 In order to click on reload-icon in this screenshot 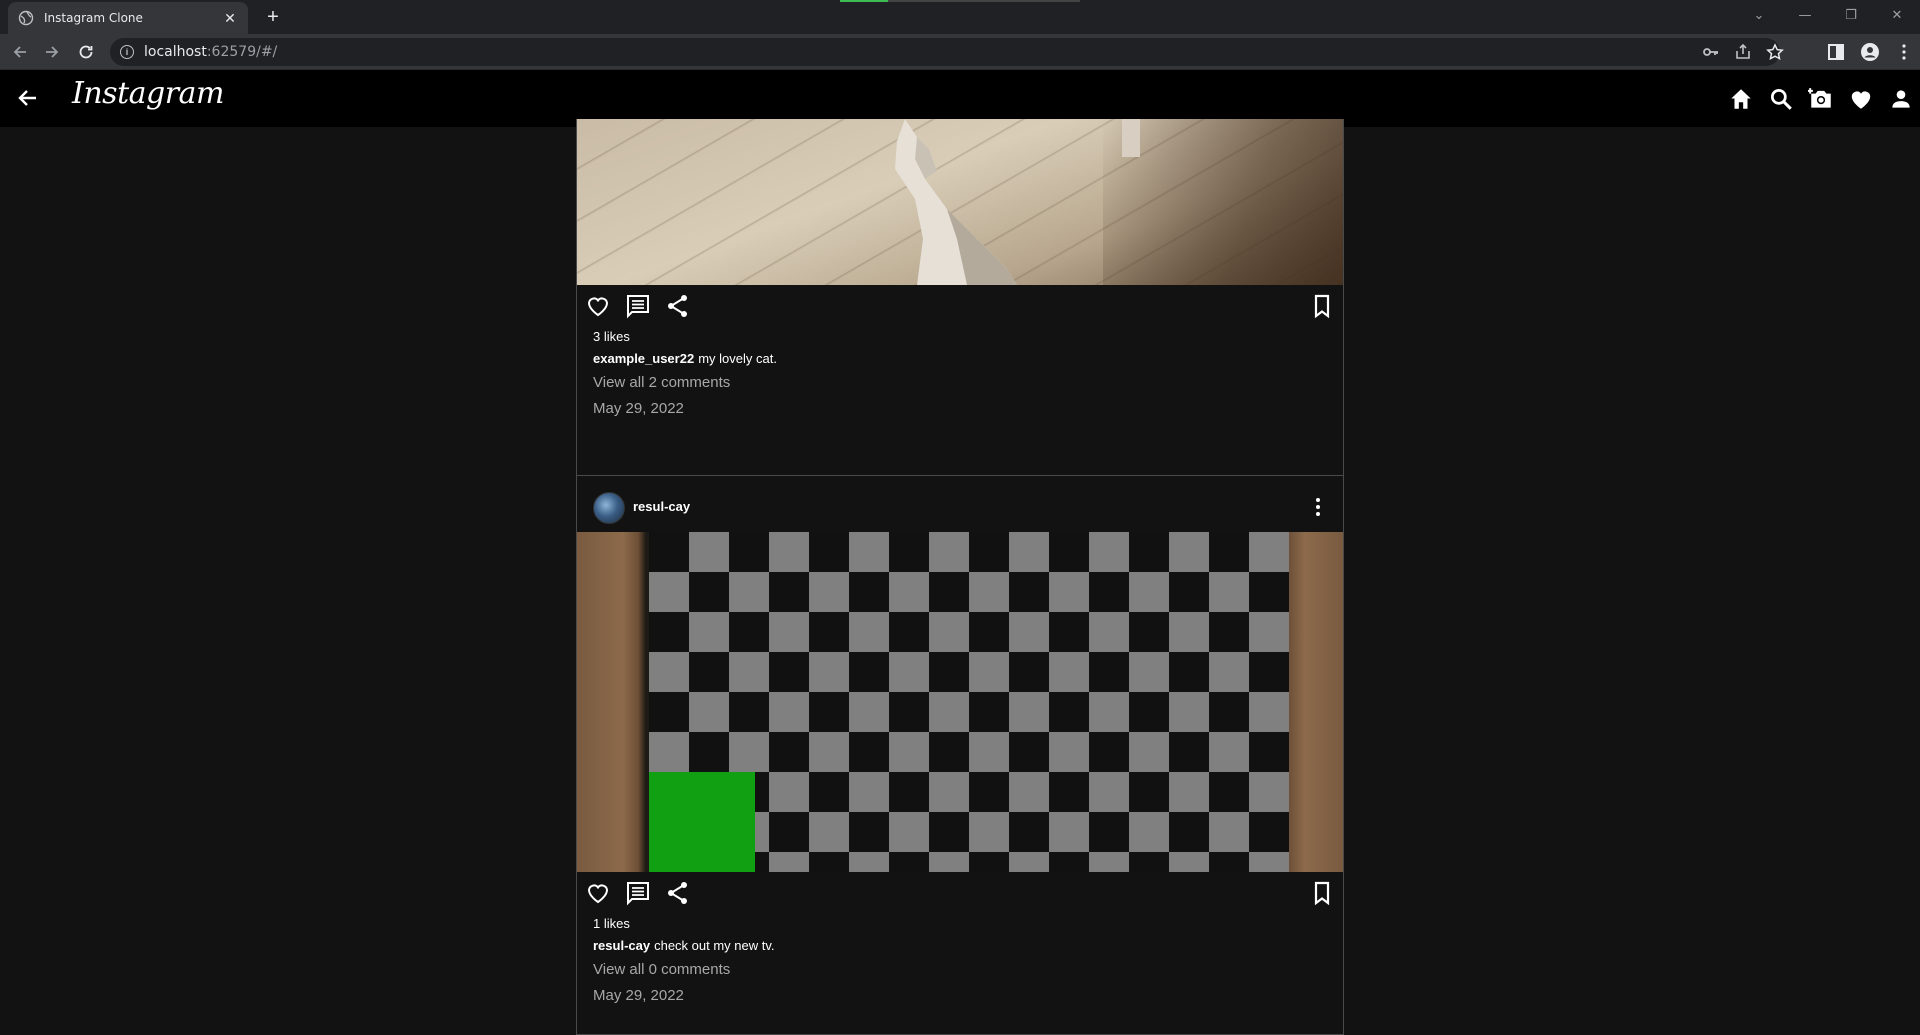, I will do `click(86, 52)`.